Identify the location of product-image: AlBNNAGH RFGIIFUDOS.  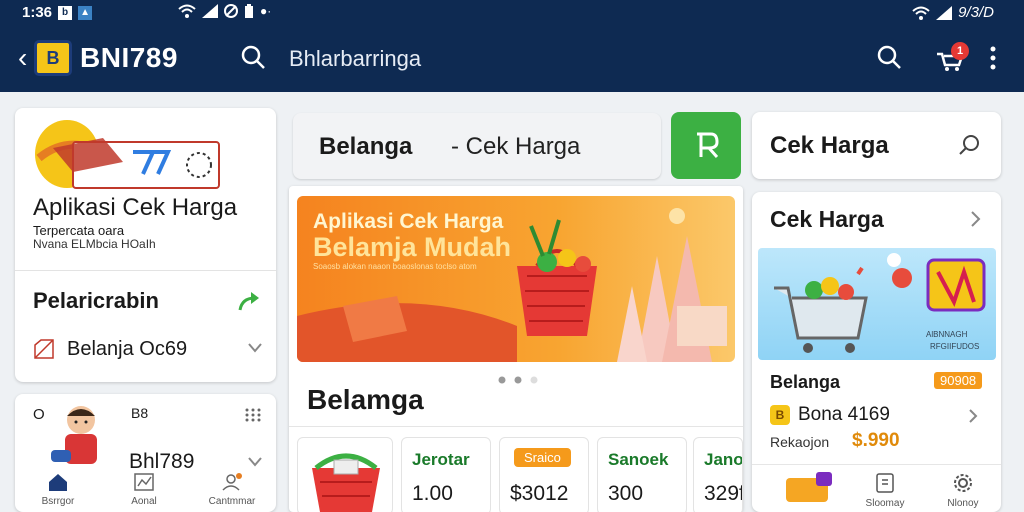
(877, 304).